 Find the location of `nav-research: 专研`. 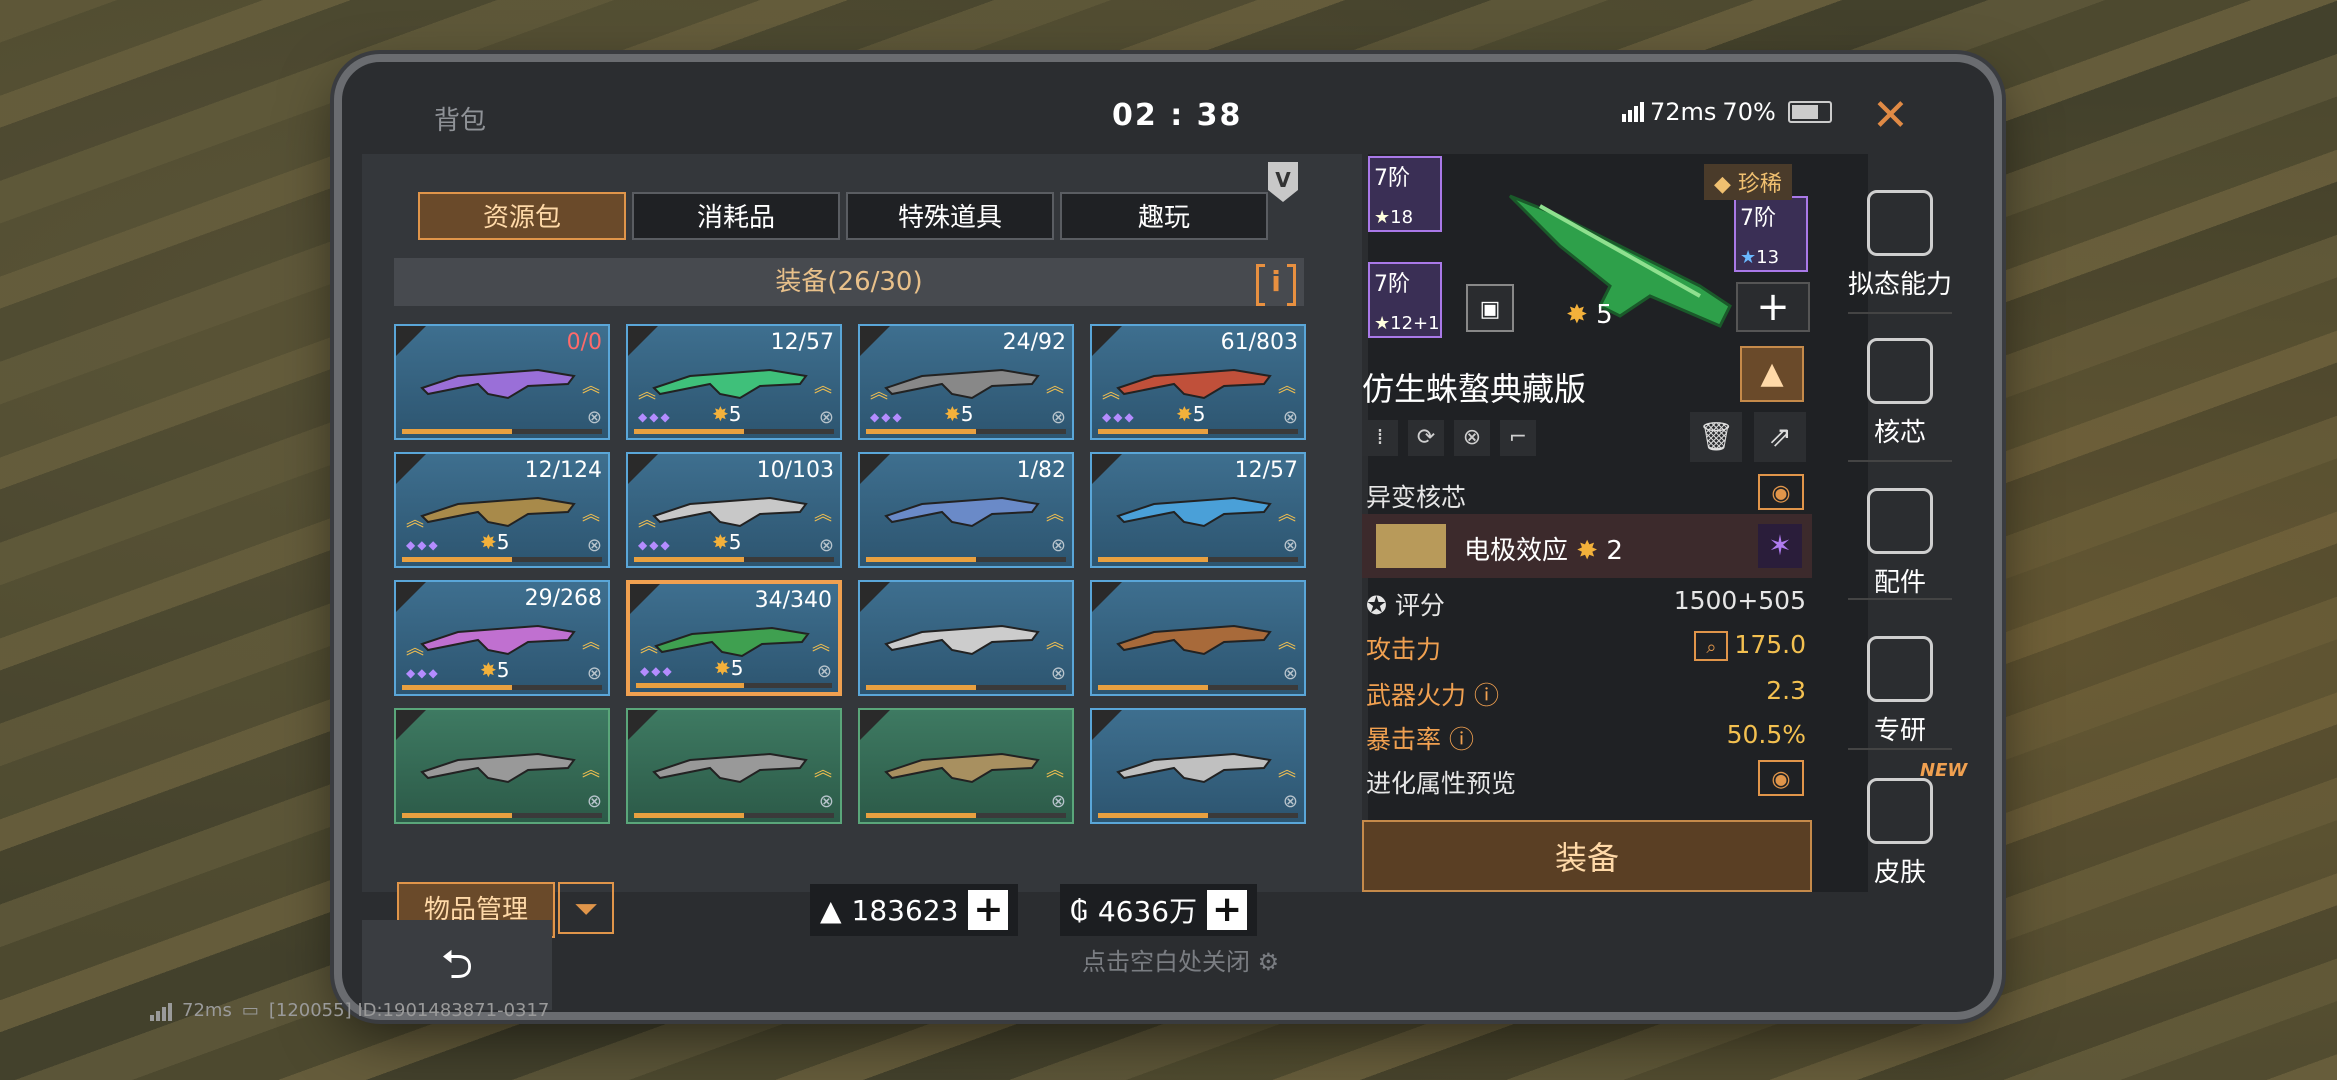

nav-research: 专研 is located at coordinates (1900, 686).